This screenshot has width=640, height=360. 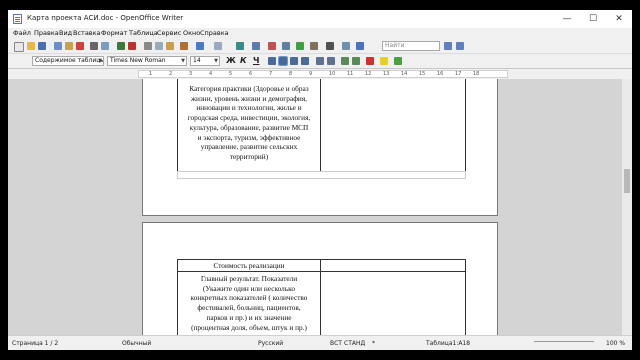 What do you see at coordinates (311, 74) in the screenshot?
I see `ruler-tick: 9` at bounding box center [311, 74].